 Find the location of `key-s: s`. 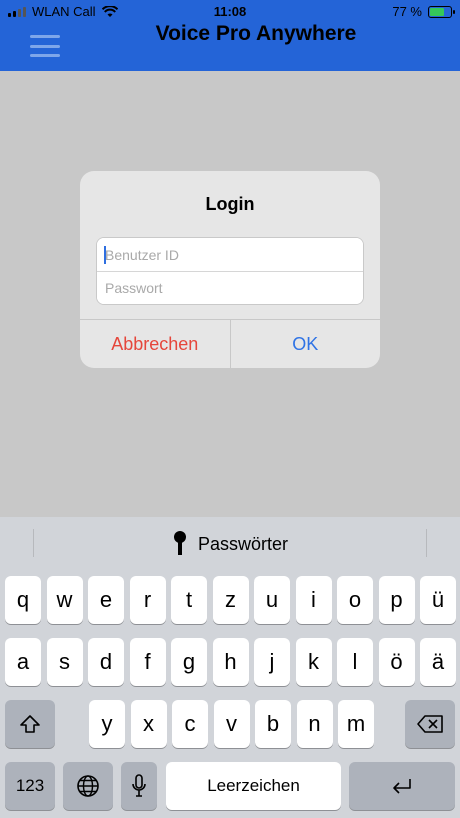

key-s: s is located at coordinates (64, 662).